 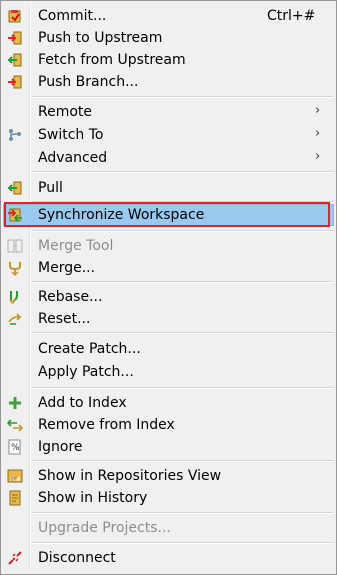 What do you see at coordinates (14, 479) in the screenshot?
I see `svg-text: GIT` at bounding box center [14, 479].